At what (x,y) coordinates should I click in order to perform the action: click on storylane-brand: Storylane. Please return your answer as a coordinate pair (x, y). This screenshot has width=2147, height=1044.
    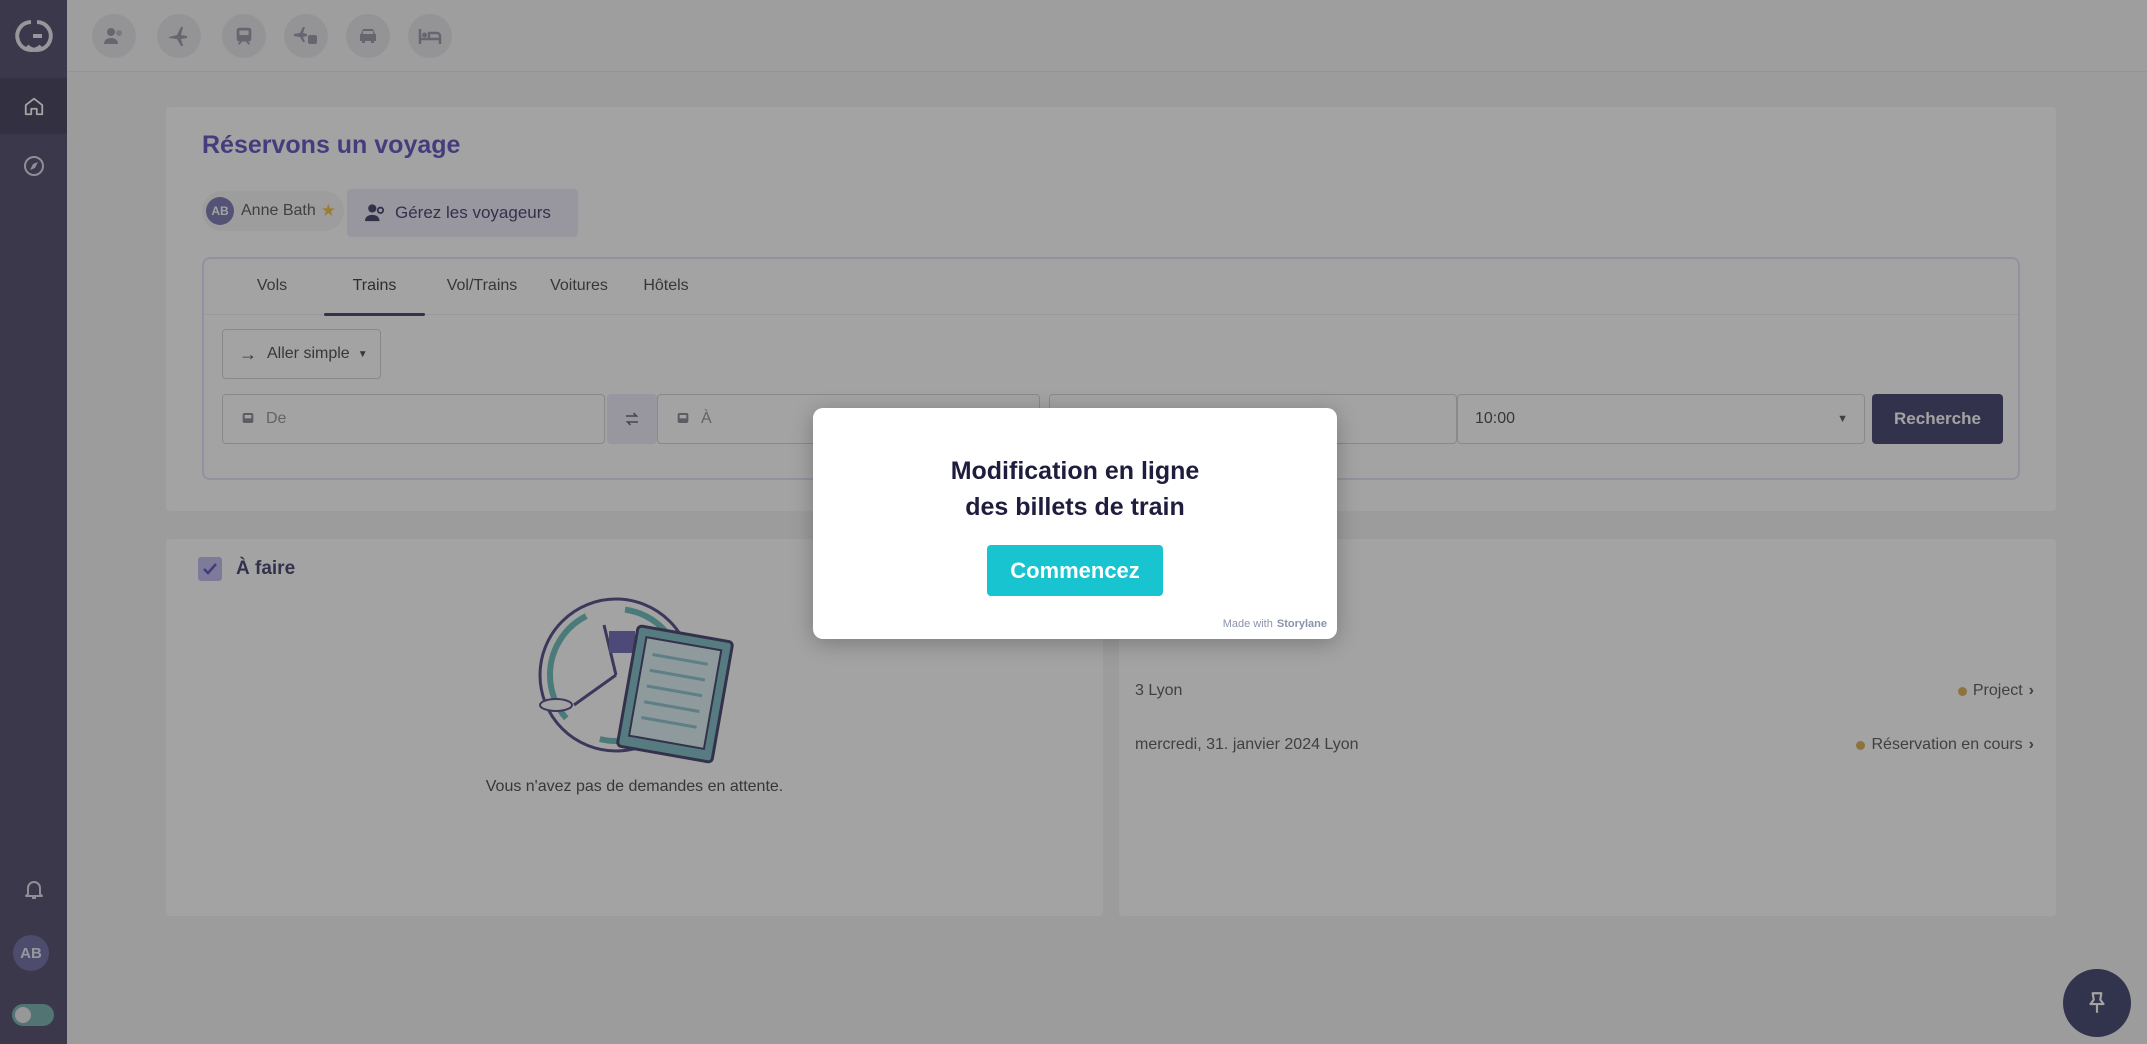
    Looking at the image, I should click on (1301, 624).